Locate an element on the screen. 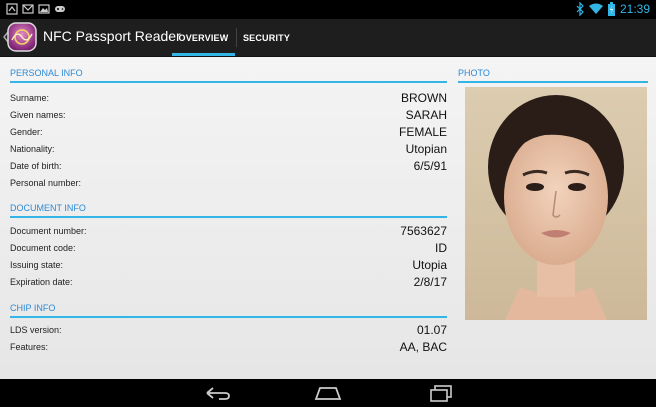  row-label: Document number: is located at coordinates (48, 231).